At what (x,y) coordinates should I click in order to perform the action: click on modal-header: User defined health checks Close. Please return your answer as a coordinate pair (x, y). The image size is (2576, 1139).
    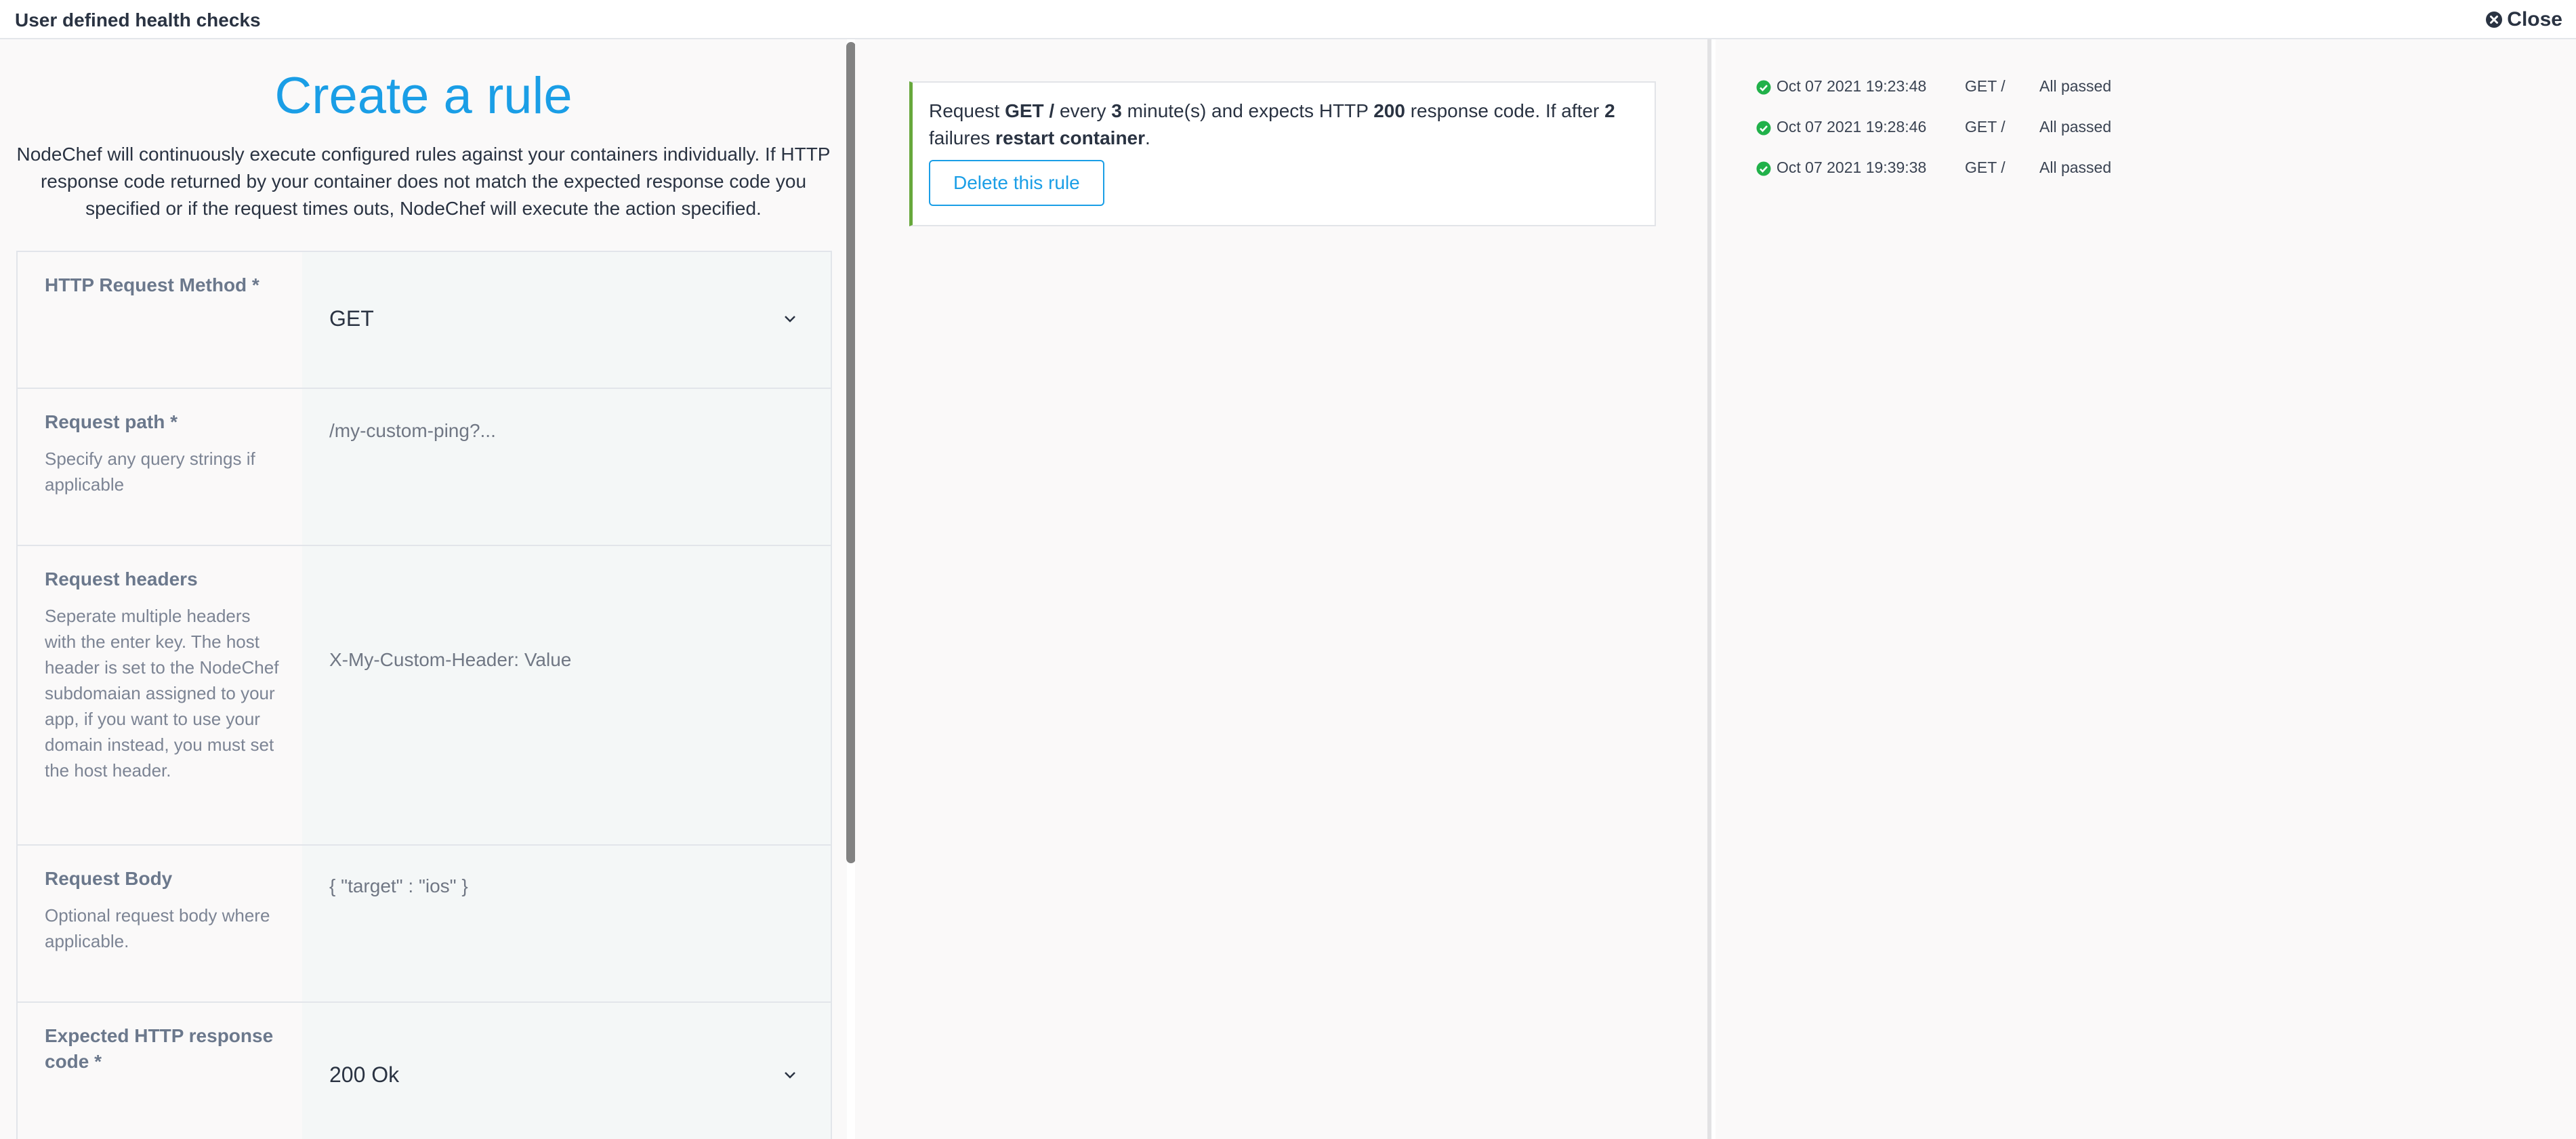
    Looking at the image, I should click on (1288, 19).